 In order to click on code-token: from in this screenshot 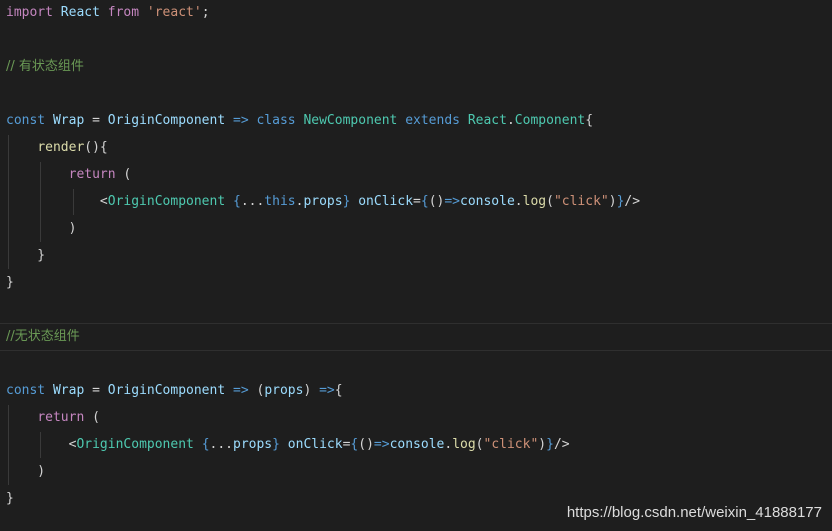, I will do `click(123, 12)`.